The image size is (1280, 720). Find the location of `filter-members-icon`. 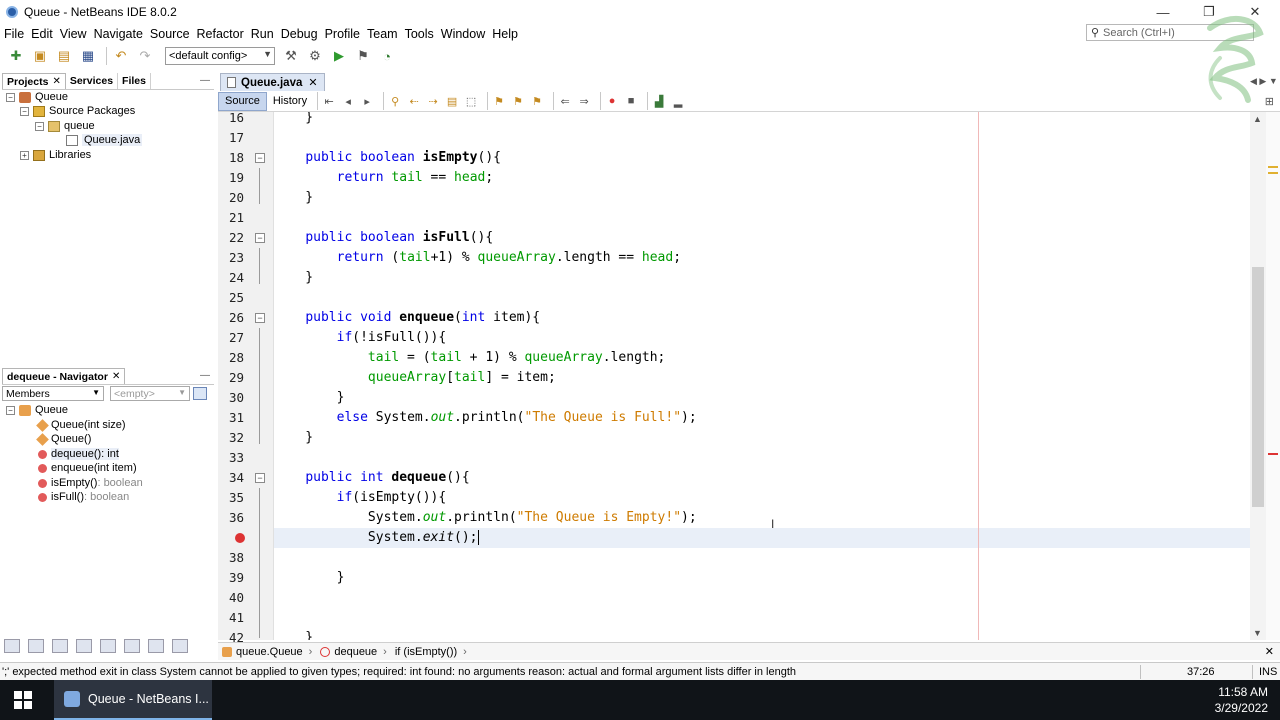

filter-members-icon is located at coordinates (108, 646).